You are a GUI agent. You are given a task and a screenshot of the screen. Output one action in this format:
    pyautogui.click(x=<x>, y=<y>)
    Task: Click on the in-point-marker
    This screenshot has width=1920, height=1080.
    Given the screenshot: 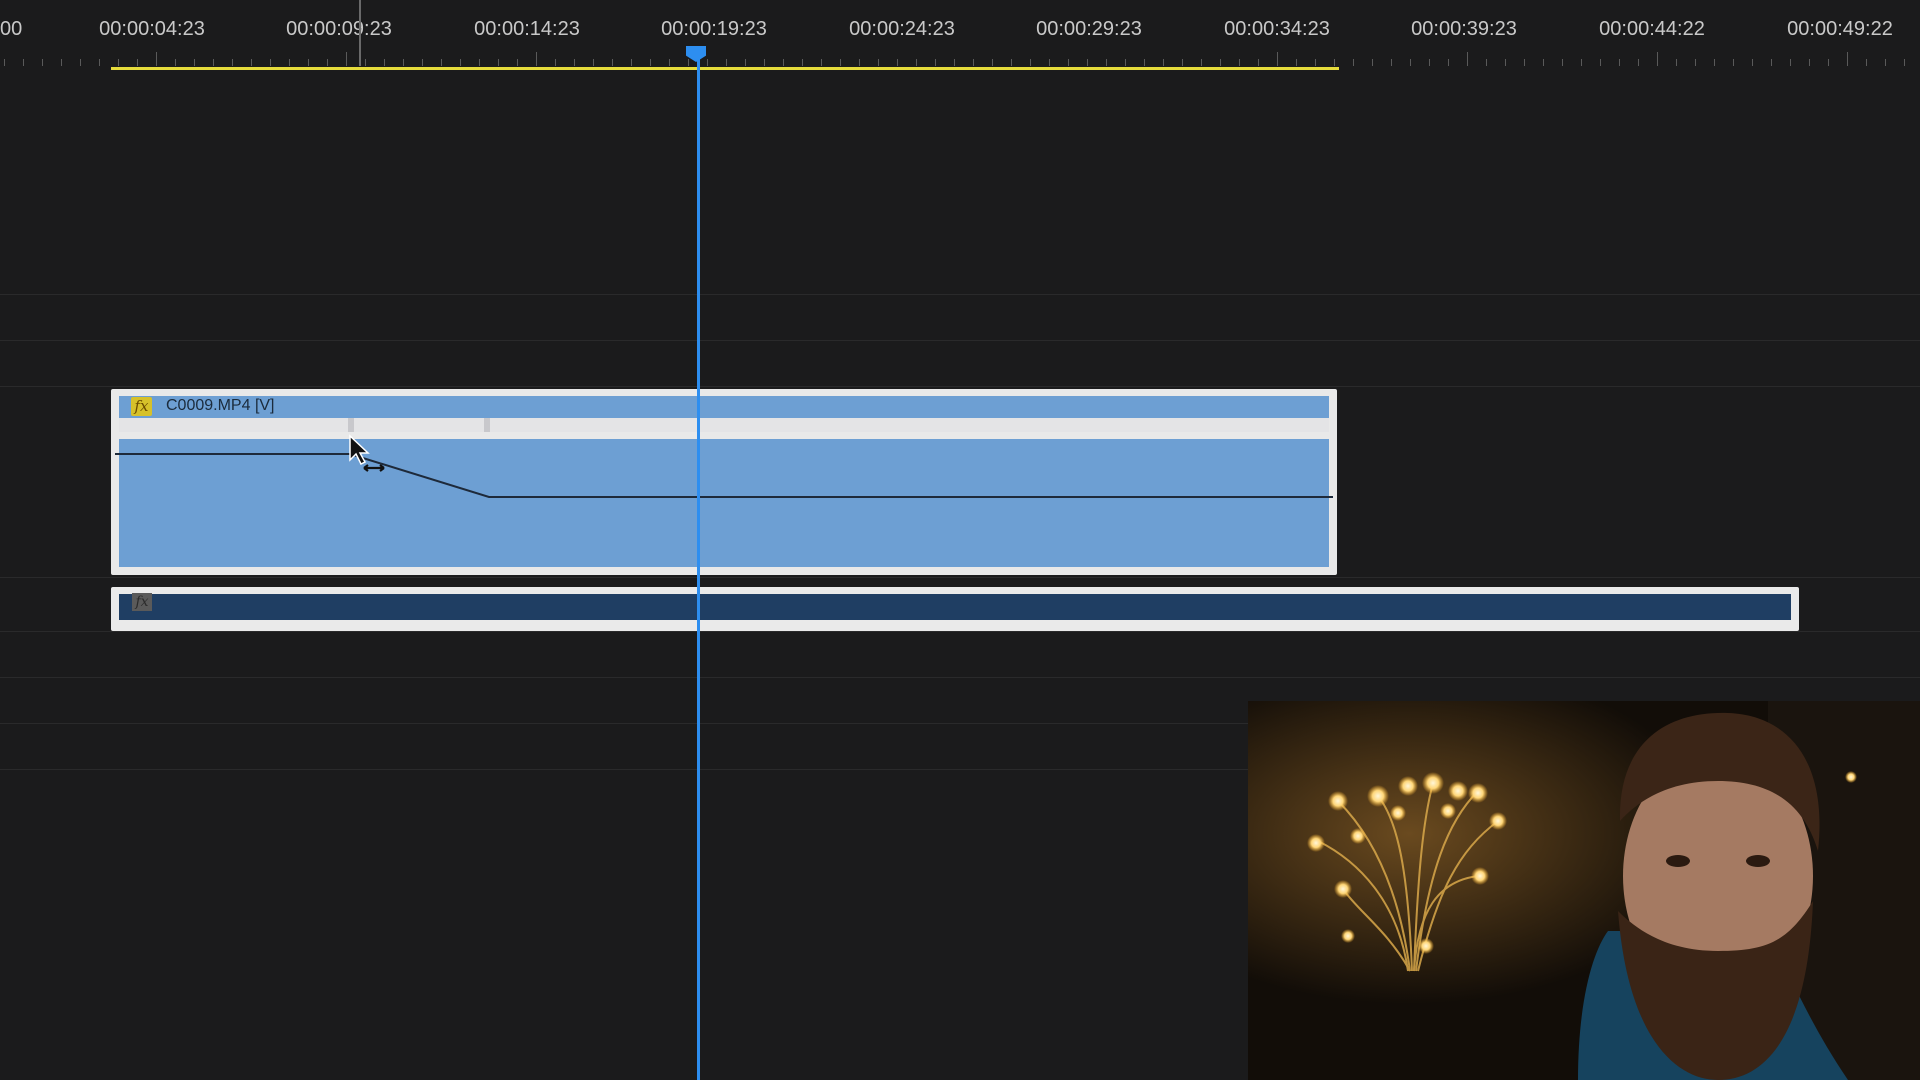 What is the action you would take?
    pyautogui.click(x=360, y=33)
    